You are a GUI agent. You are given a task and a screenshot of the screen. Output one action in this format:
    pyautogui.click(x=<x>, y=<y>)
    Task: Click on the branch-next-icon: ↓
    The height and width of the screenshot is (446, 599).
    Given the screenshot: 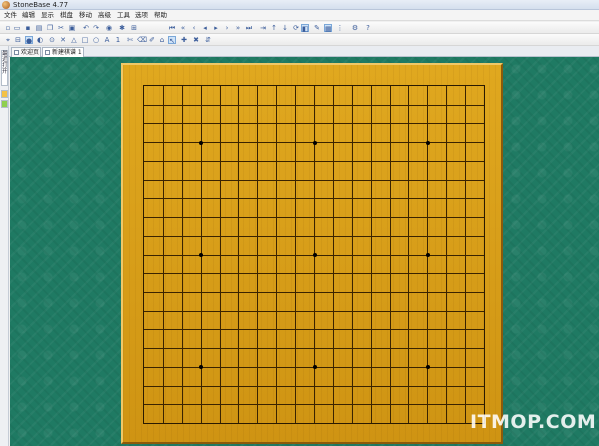 What is the action you would take?
    pyautogui.click(x=285, y=28)
    